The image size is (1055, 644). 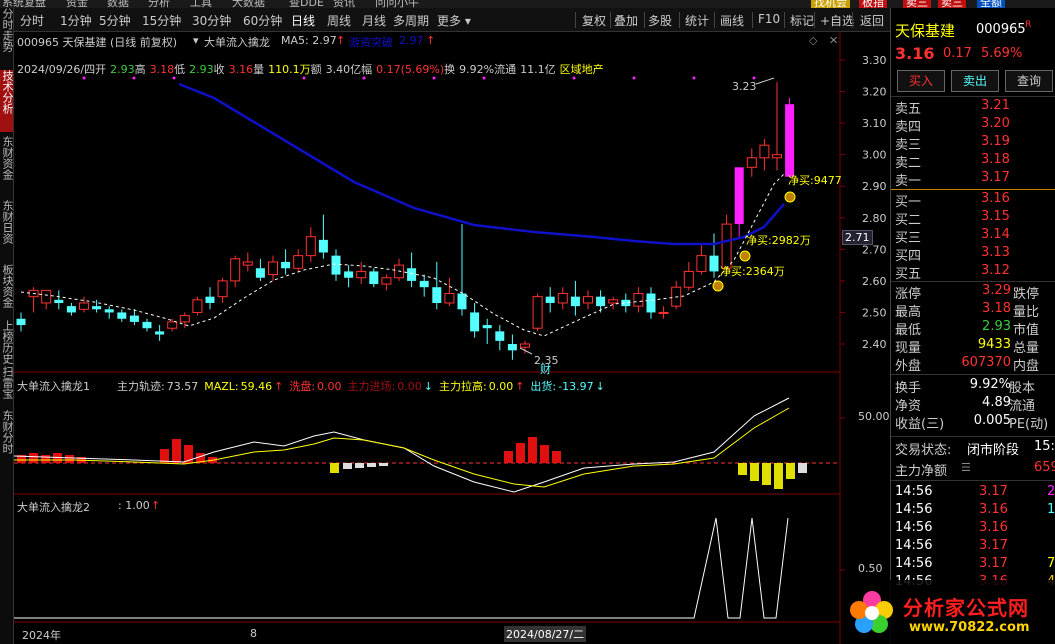 What do you see at coordinates (115, 20) in the screenshot?
I see `period-tab: 5分钟` at bounding box center [115, 20].